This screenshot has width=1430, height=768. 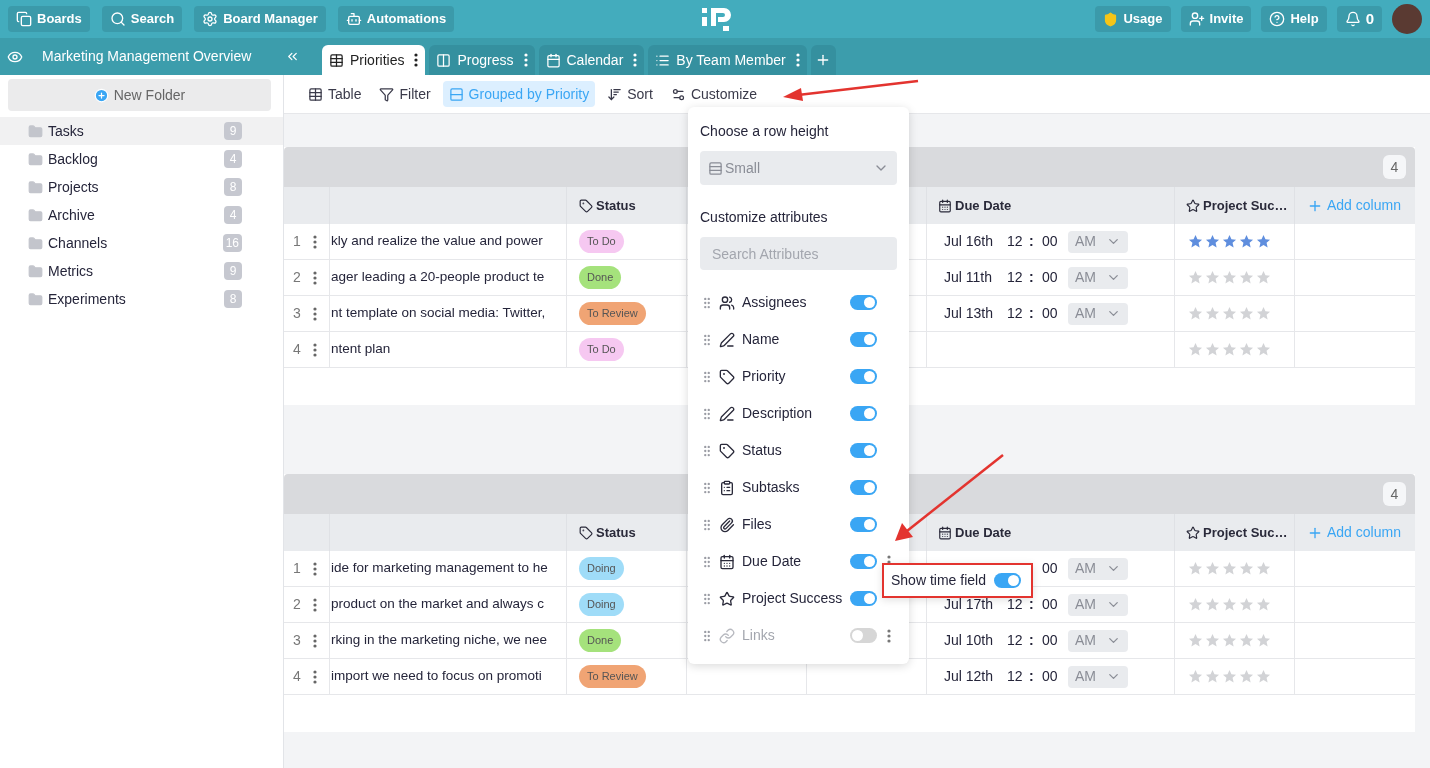 I want to click on task-name: nt template on social media: Twitter,, so click(x=438, y=313).